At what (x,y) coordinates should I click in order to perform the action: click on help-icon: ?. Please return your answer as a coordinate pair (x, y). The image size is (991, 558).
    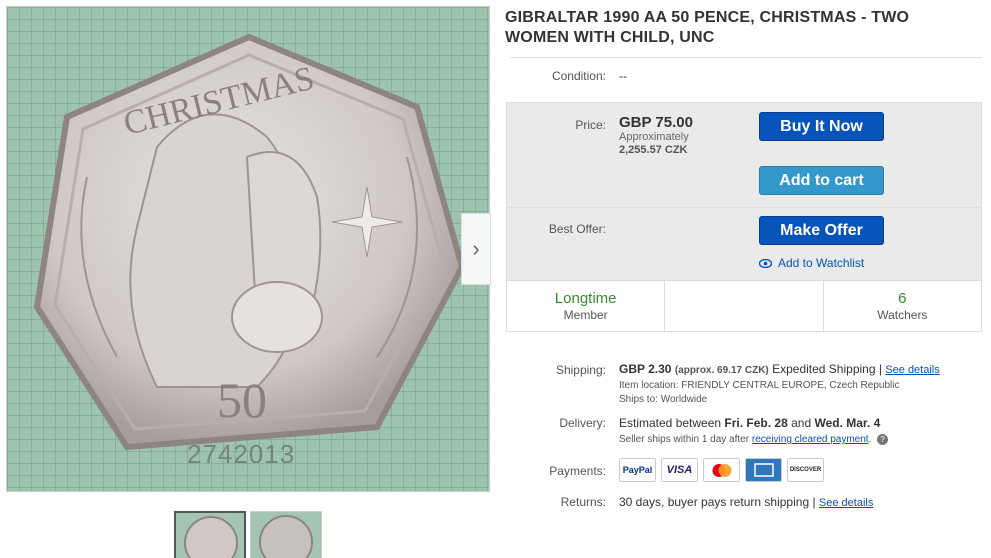
    Looking at the image, I should click on (883, 439).